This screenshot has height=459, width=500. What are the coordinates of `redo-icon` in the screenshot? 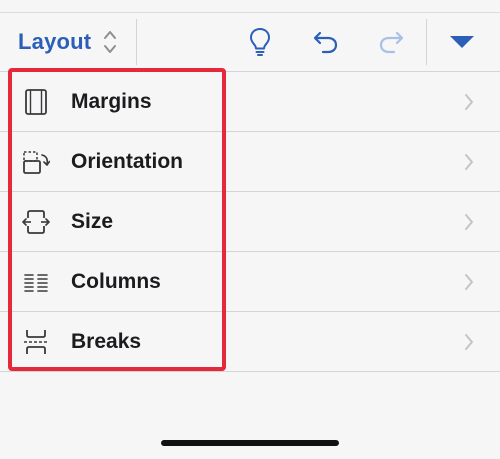 It's located at (391, 42).